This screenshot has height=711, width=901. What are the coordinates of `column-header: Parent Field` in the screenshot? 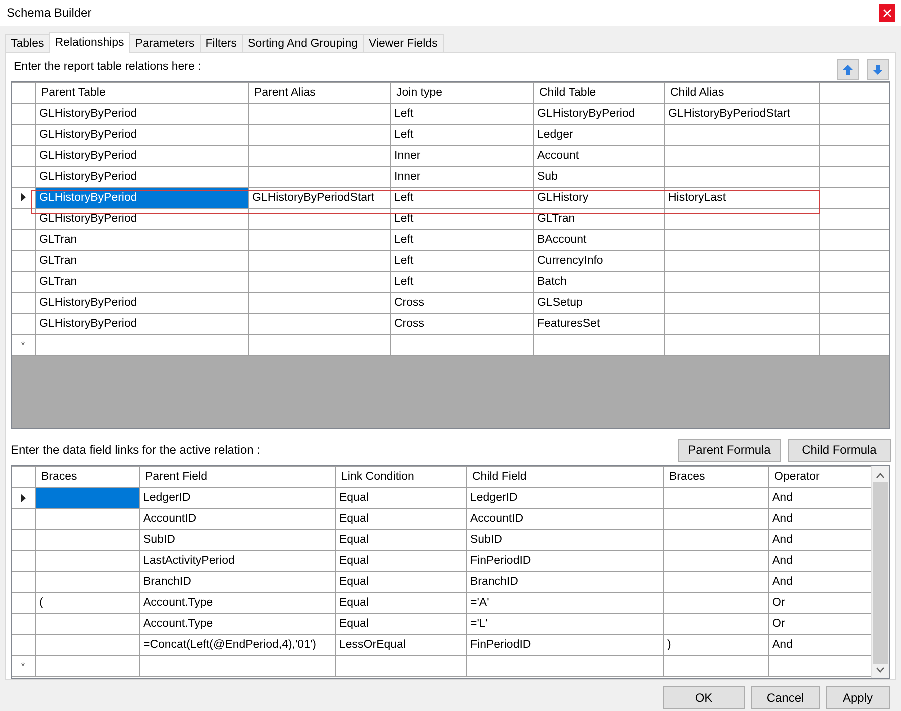 It's located at (237, 477).